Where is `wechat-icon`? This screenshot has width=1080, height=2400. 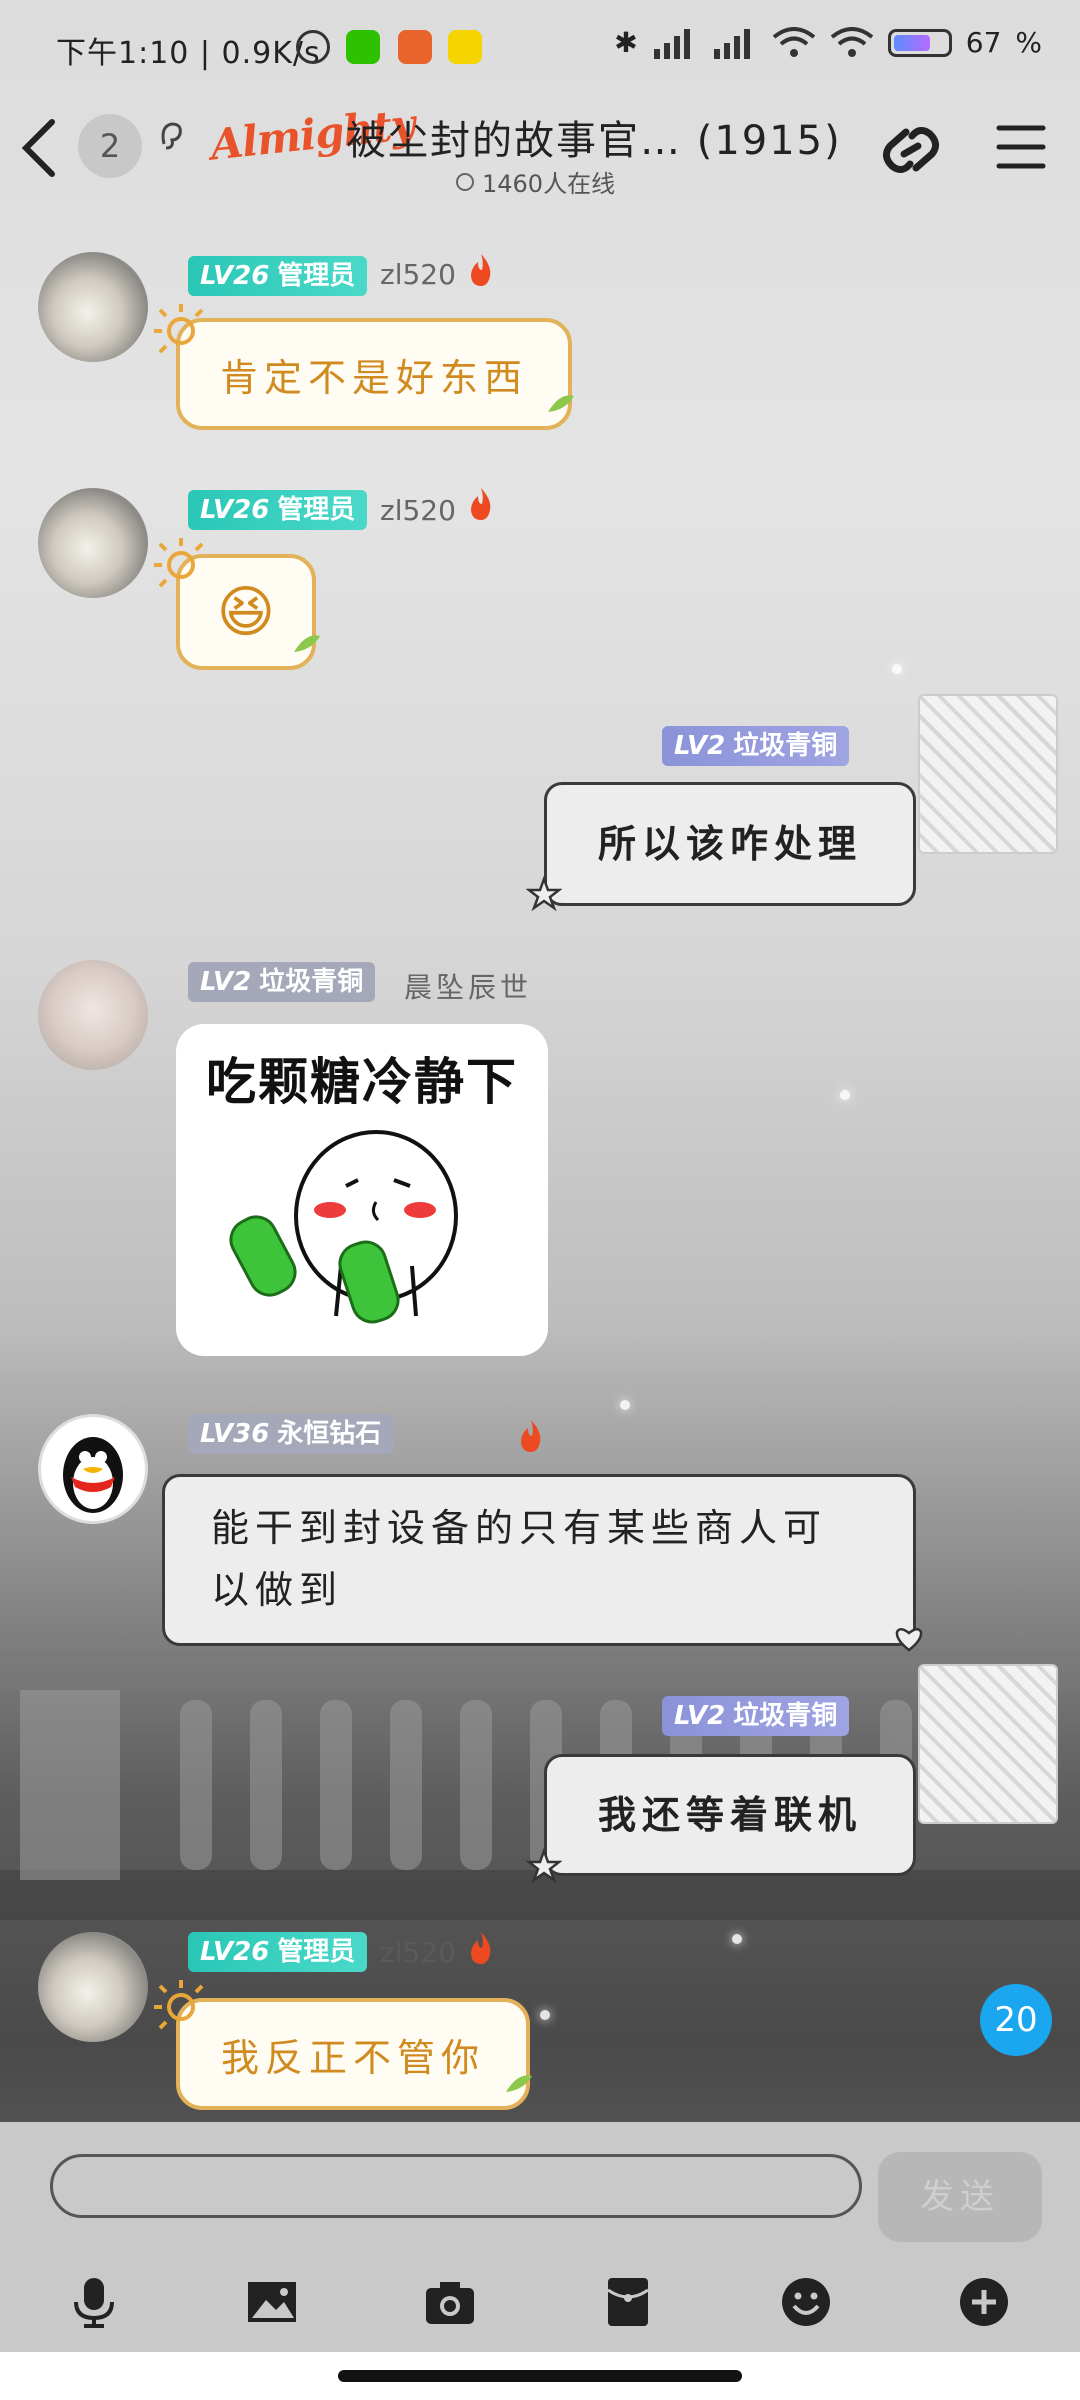
wechat-icon is located at coordinates (363, 47).